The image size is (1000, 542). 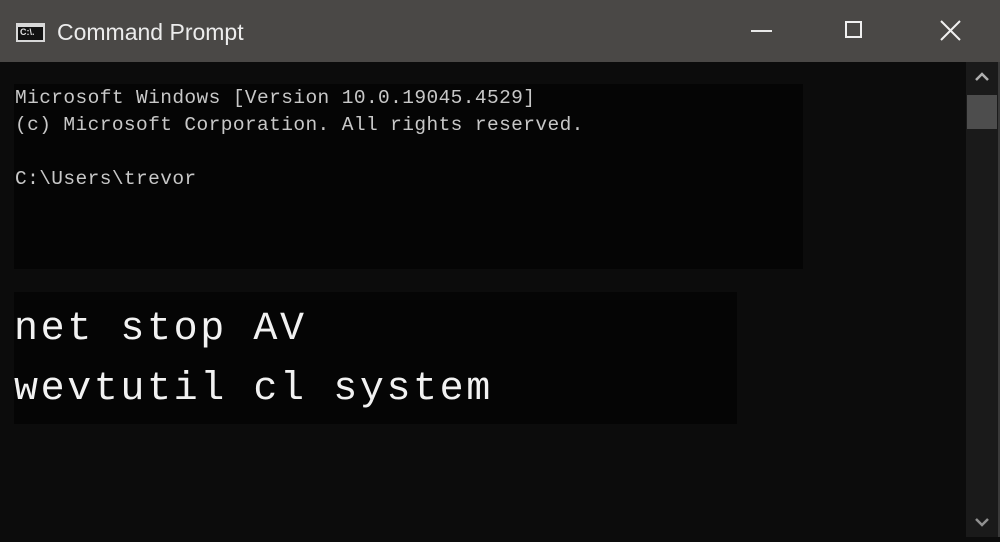 I want to click on maximize-icon, so click(x=853, y=29).